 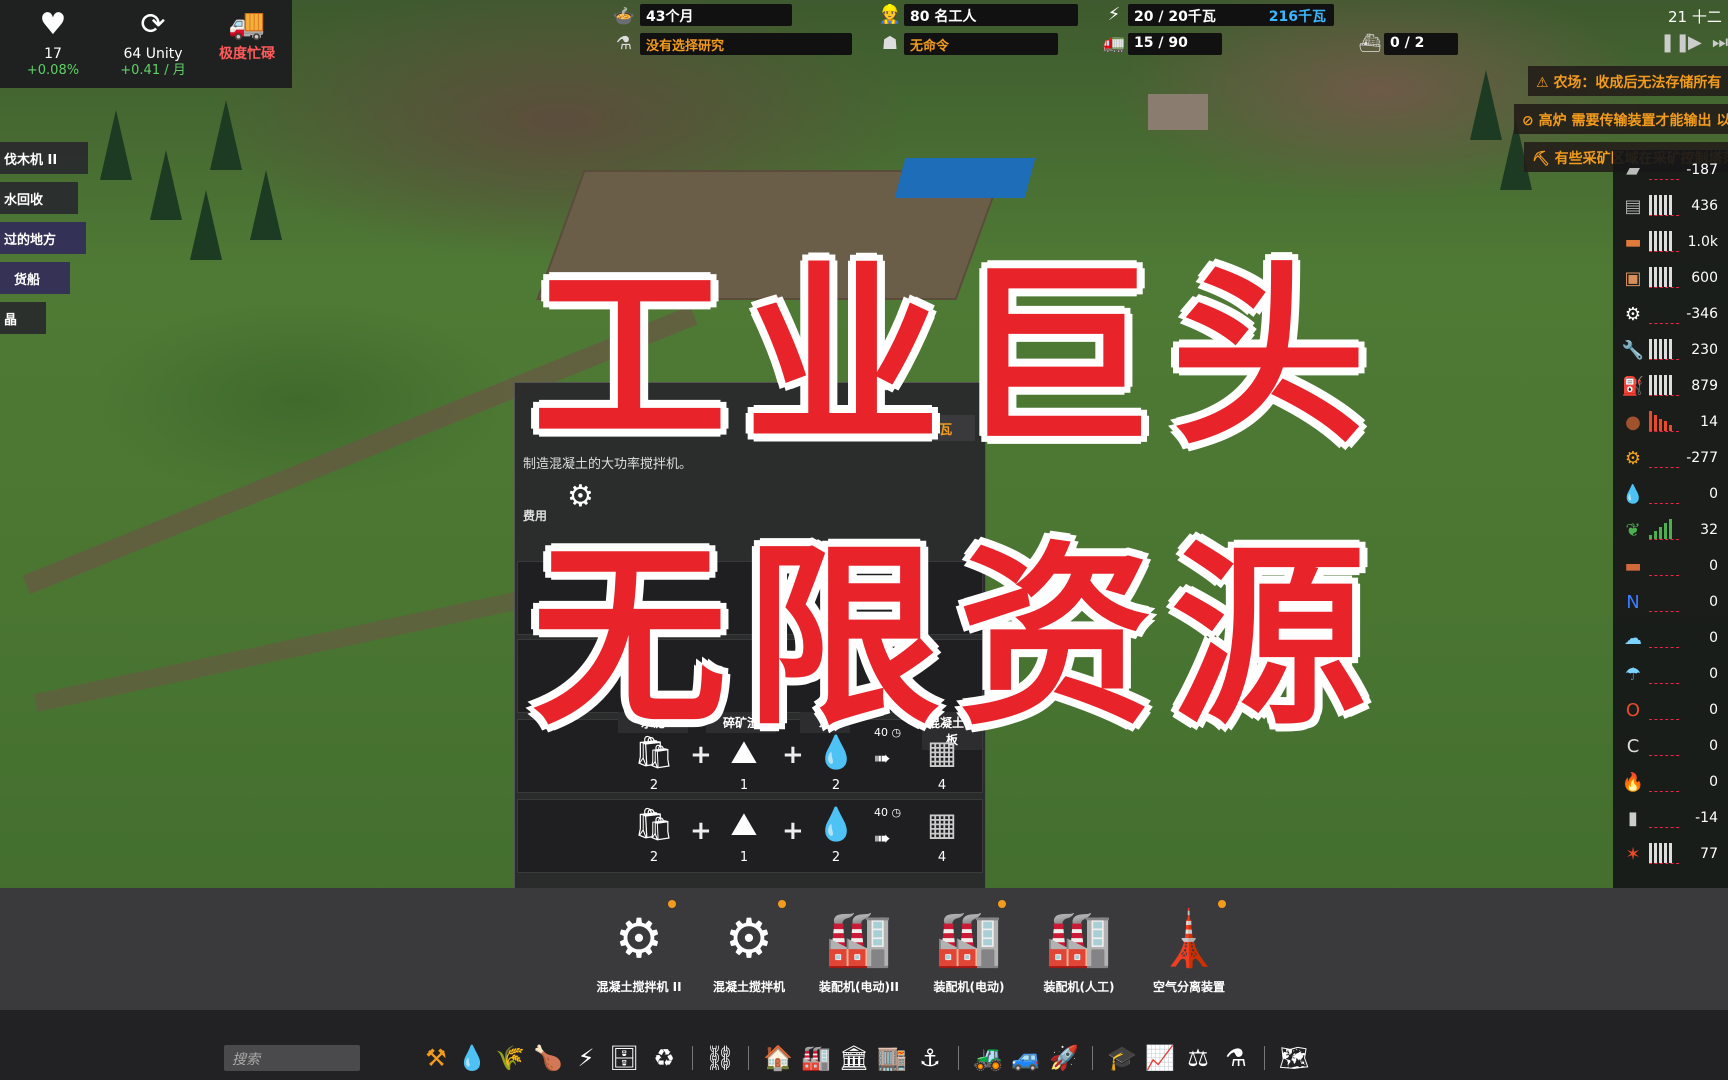 I want to click on search-input: 搜索, so click(x=292, y=1058).